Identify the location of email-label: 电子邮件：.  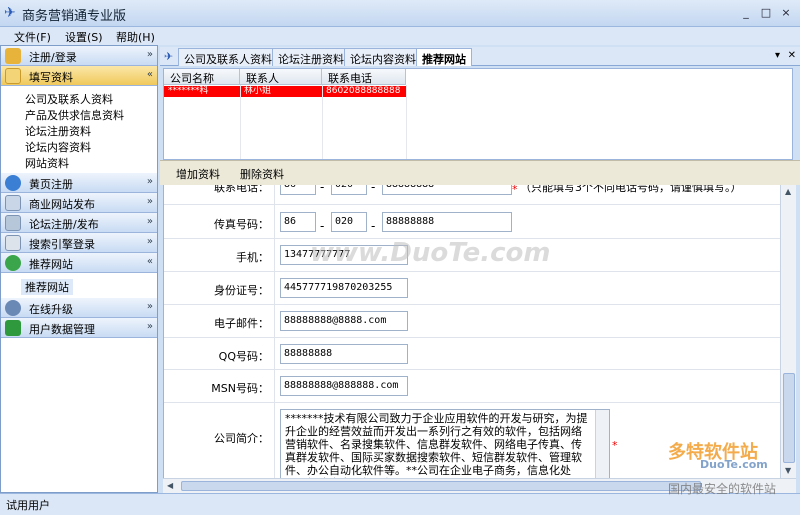
(241, 323).